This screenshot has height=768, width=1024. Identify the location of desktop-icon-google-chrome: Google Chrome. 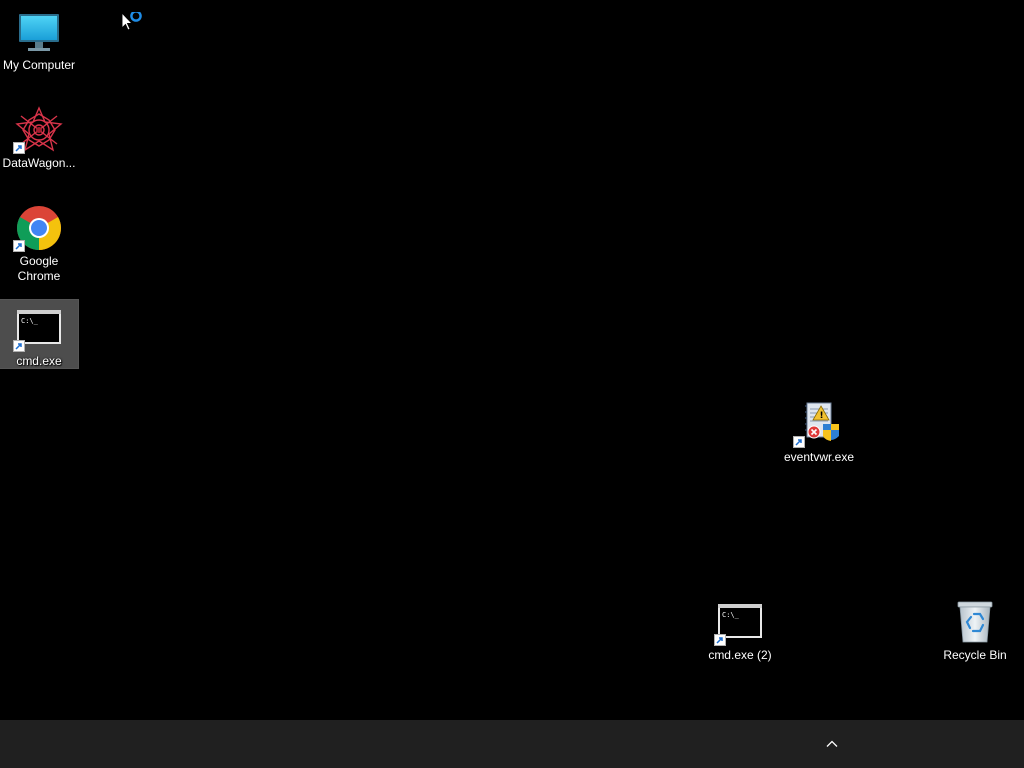
(39, 242).